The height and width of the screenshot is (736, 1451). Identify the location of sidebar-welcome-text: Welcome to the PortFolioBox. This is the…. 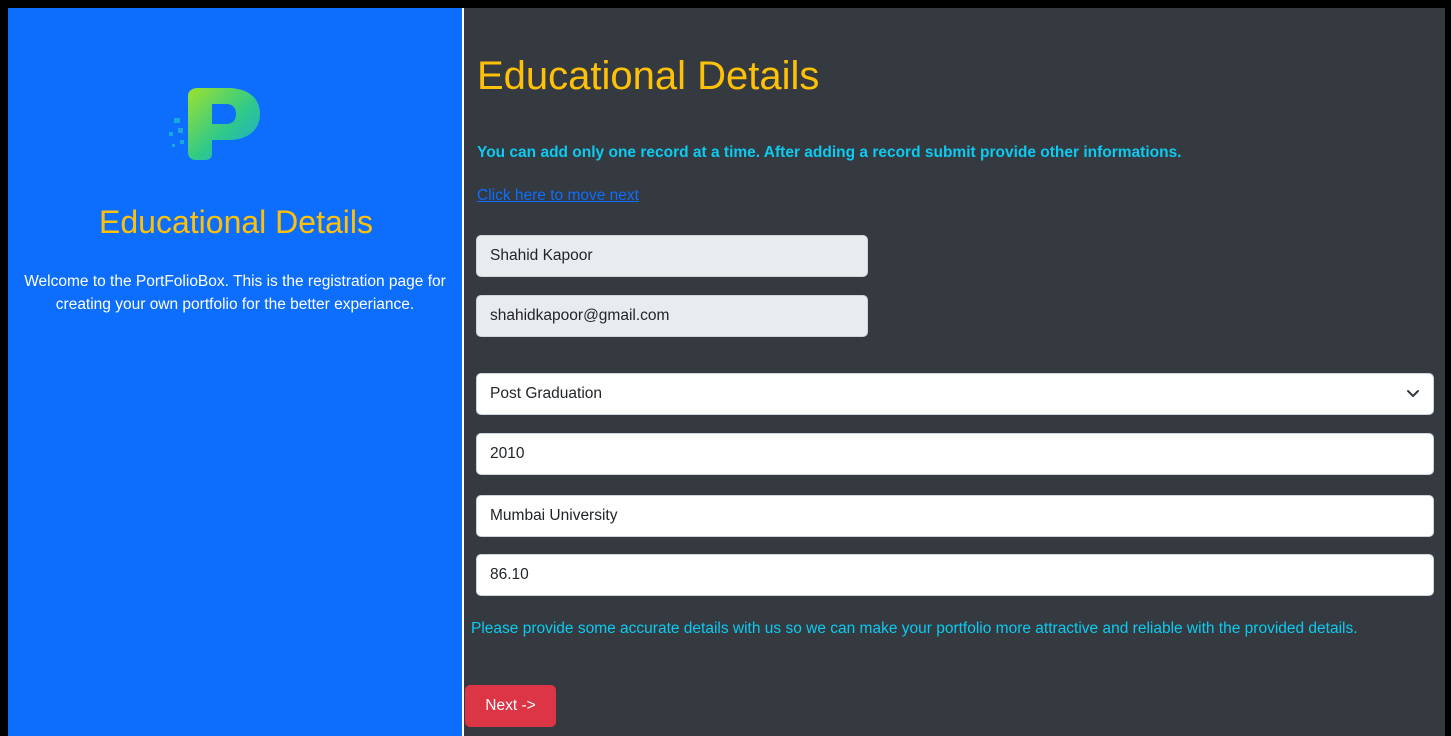
(235, 293).